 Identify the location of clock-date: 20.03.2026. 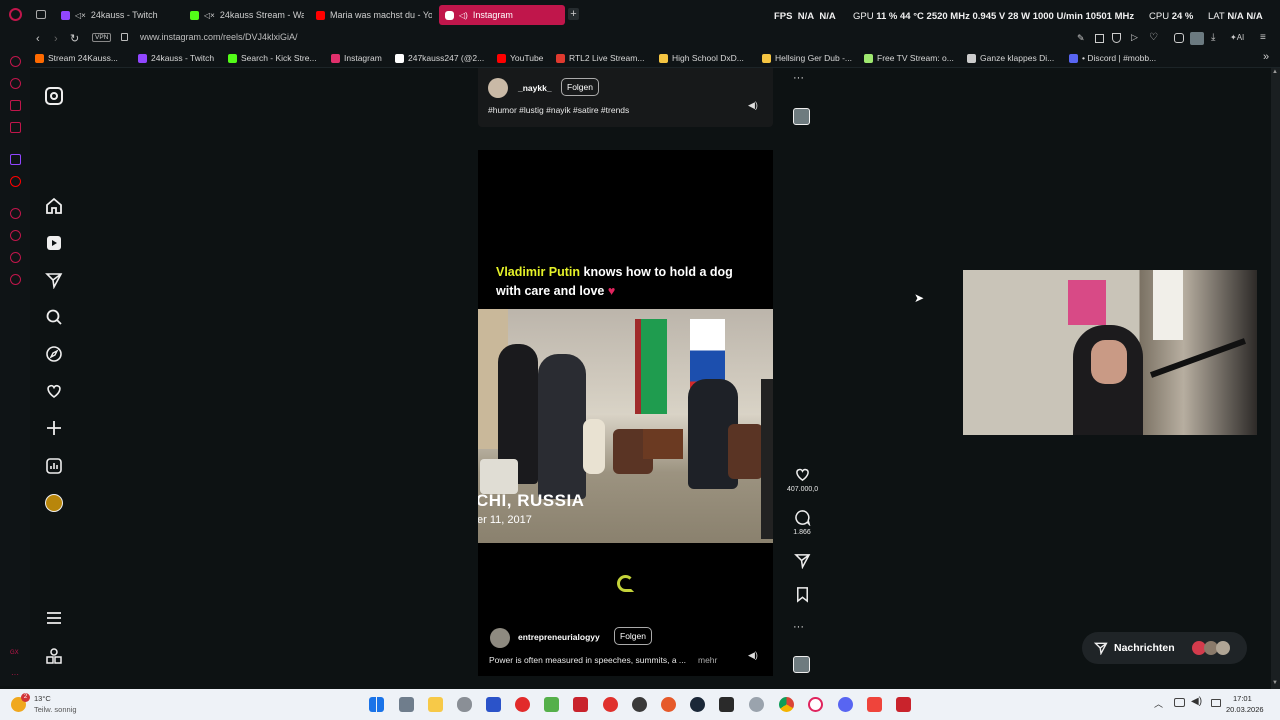
(1245, 709).